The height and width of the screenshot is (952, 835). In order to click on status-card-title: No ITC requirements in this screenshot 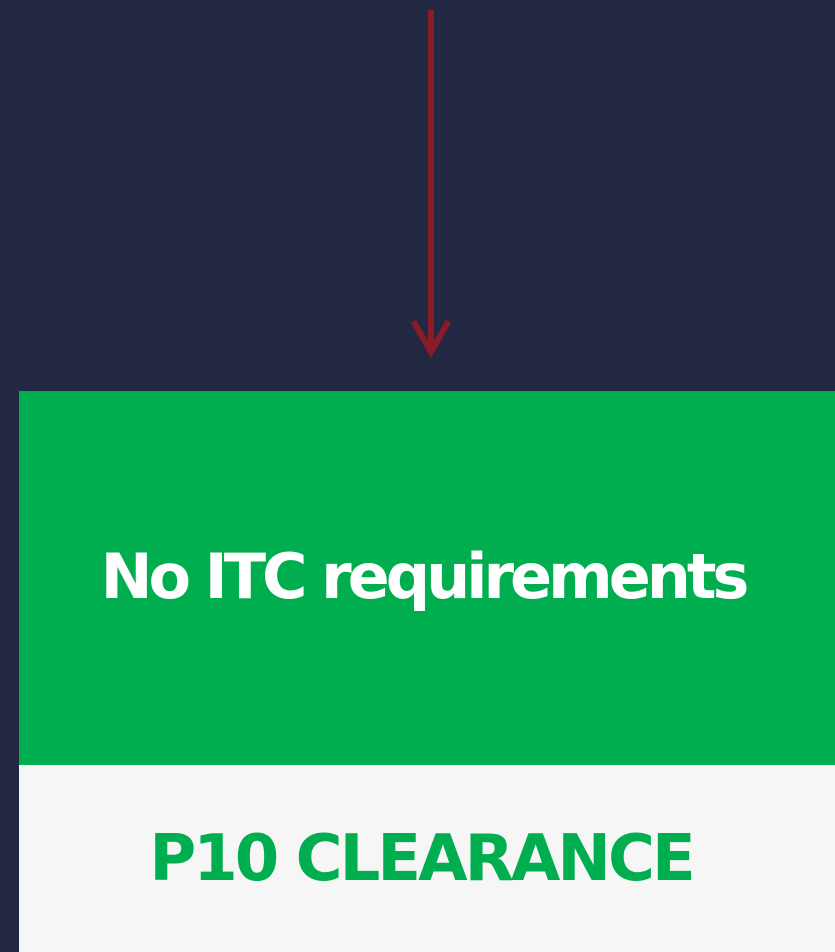, I will do `click(425, 576)`.